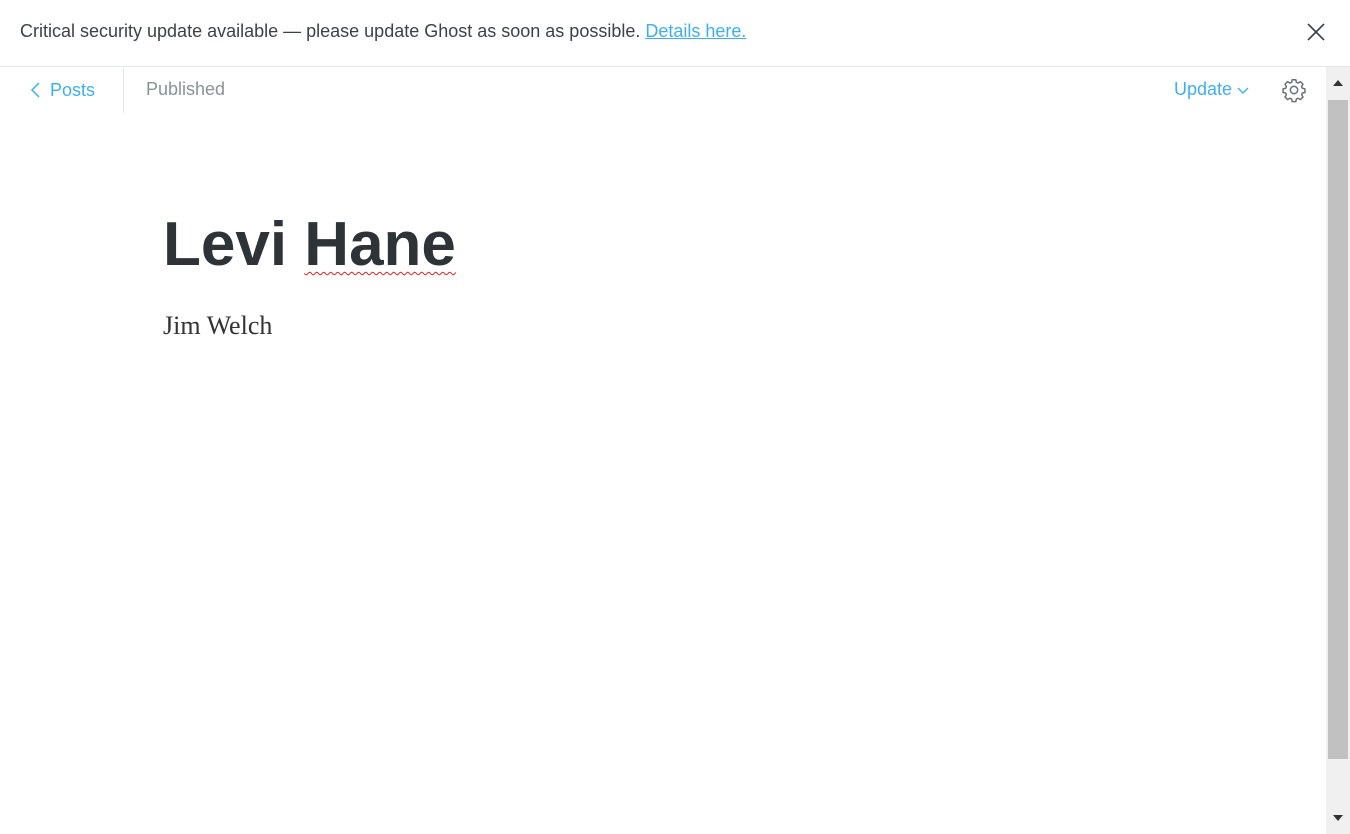 Image resolution: width=1350 pixels, height=834 pixels. Describe the element at coordinates (1294, 90) in the screenshot. I see `gear-icon` at that location.